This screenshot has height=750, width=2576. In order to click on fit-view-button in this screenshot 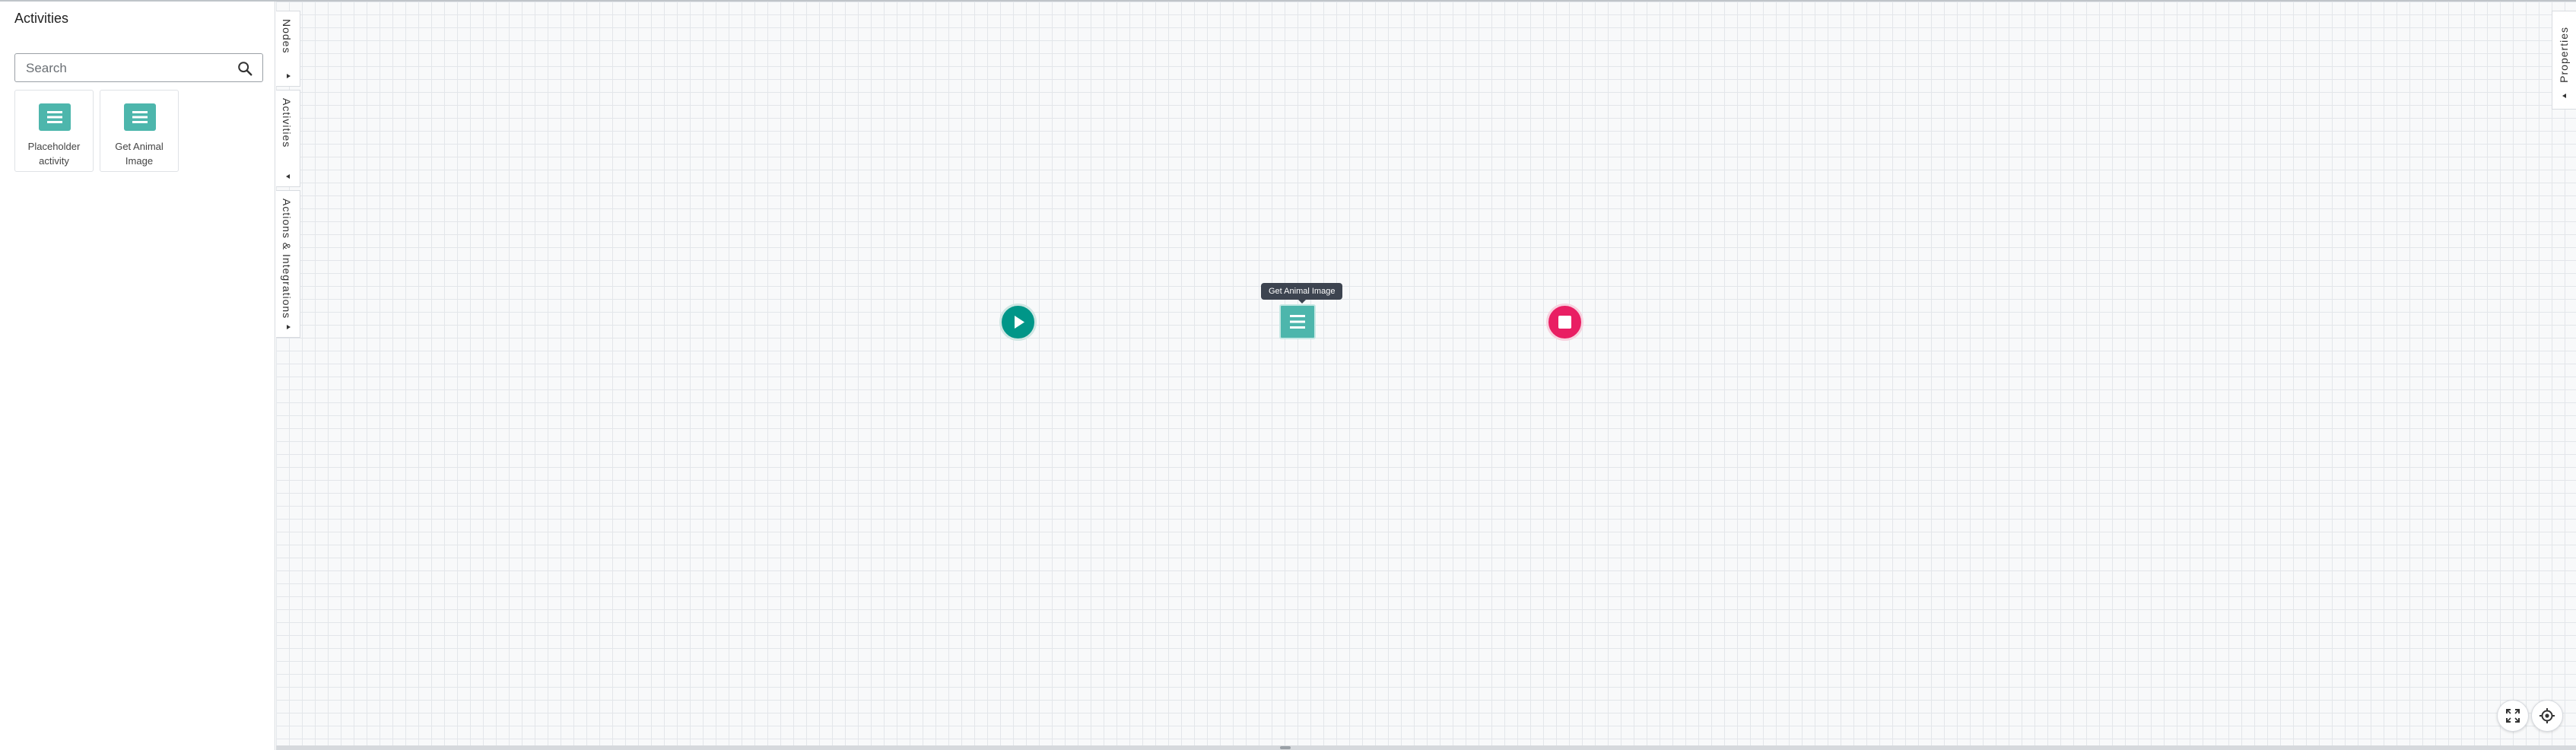, I will do `click(2513, 716)`.